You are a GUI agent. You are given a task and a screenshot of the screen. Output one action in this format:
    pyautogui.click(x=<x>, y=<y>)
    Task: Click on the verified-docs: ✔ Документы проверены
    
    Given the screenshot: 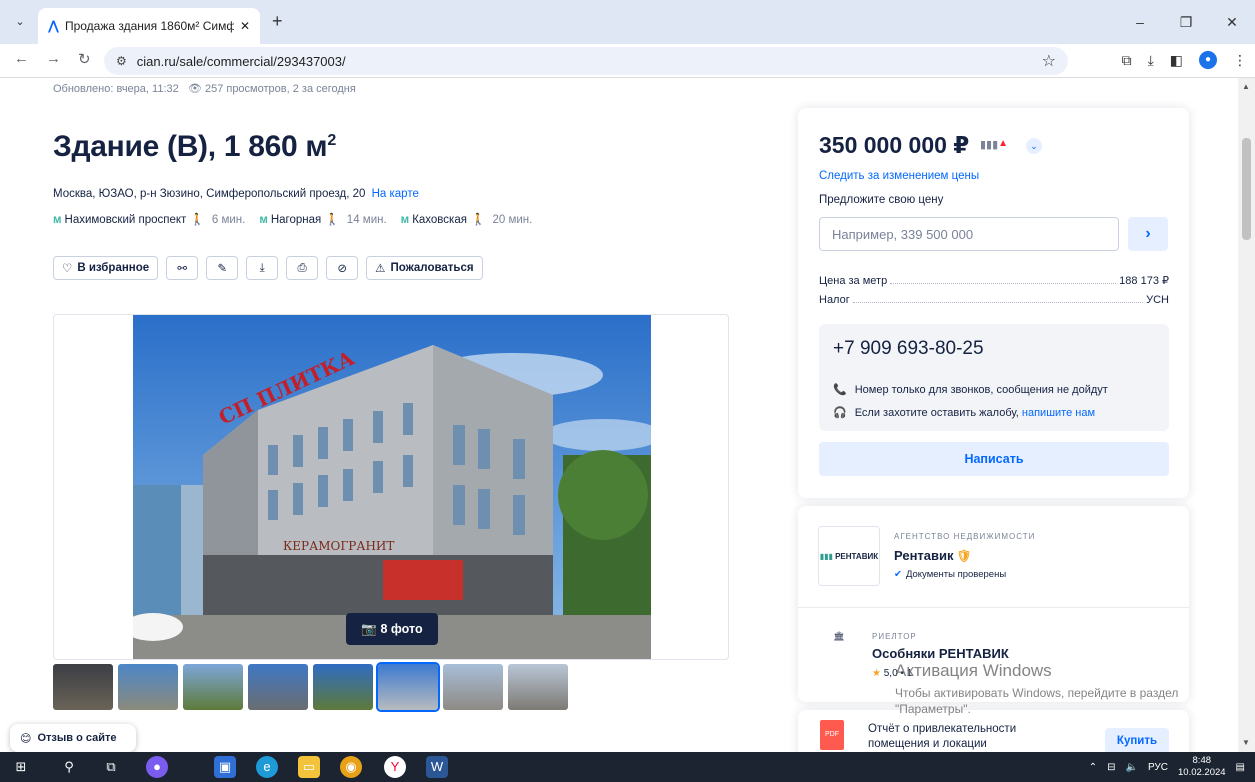 What is the action you would take?
    pyautogui.click(x=950, y=574)
    